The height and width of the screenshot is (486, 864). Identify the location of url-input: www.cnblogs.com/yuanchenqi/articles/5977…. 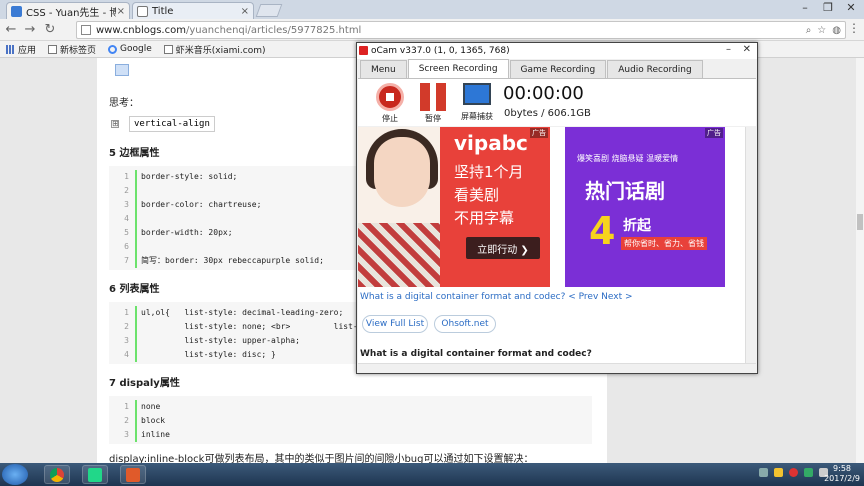
(461, 30).